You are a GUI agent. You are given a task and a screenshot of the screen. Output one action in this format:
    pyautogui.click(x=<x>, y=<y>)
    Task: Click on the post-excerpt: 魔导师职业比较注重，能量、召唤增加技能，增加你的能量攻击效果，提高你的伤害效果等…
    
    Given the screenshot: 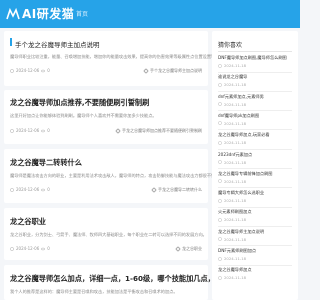 What is the action you would take?
    pyautogui.click(x=119, y=56)
    